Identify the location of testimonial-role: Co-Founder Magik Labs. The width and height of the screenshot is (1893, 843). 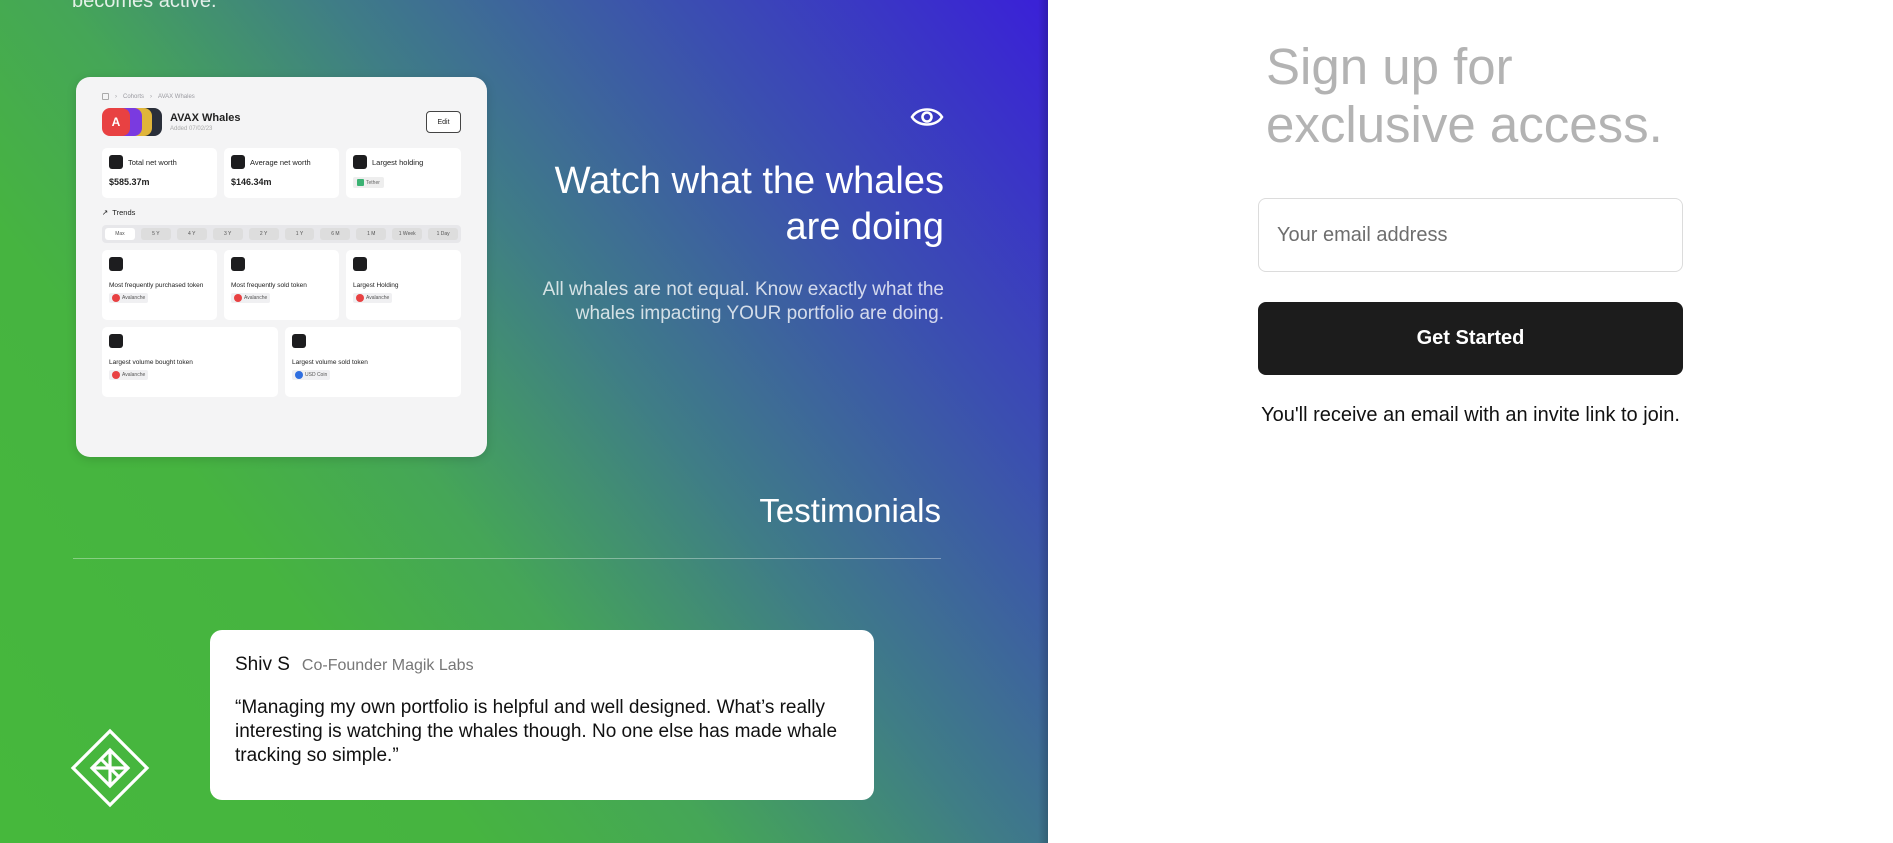
(387, 665).